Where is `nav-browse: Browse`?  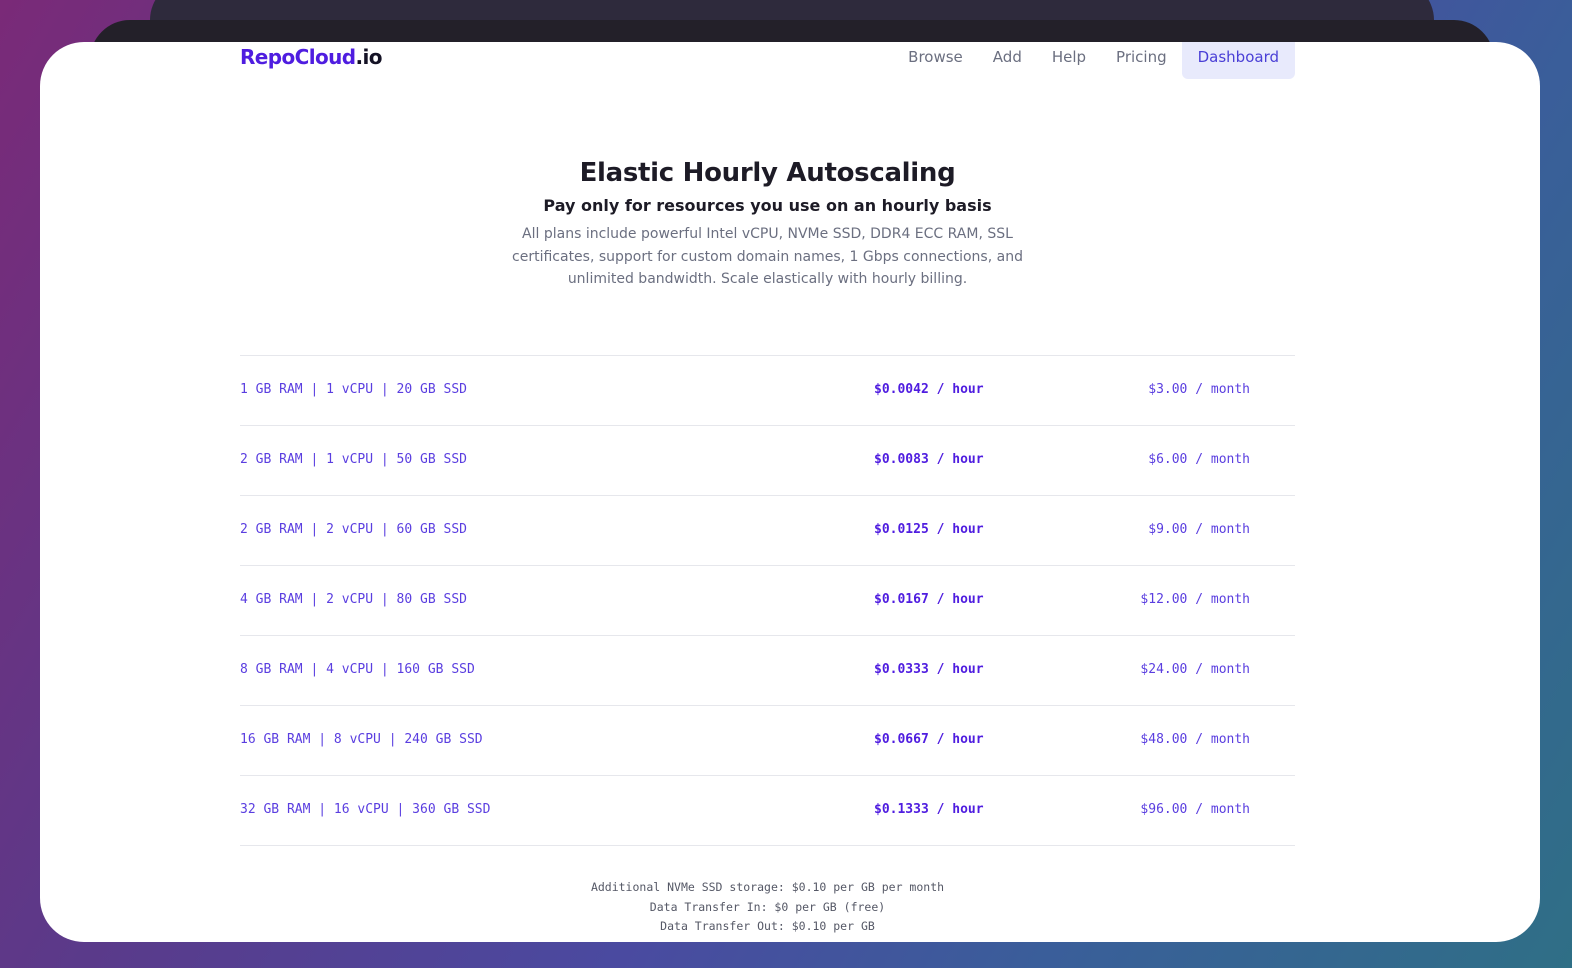 nav-browse: Browse is located at coordinates (935, 57).